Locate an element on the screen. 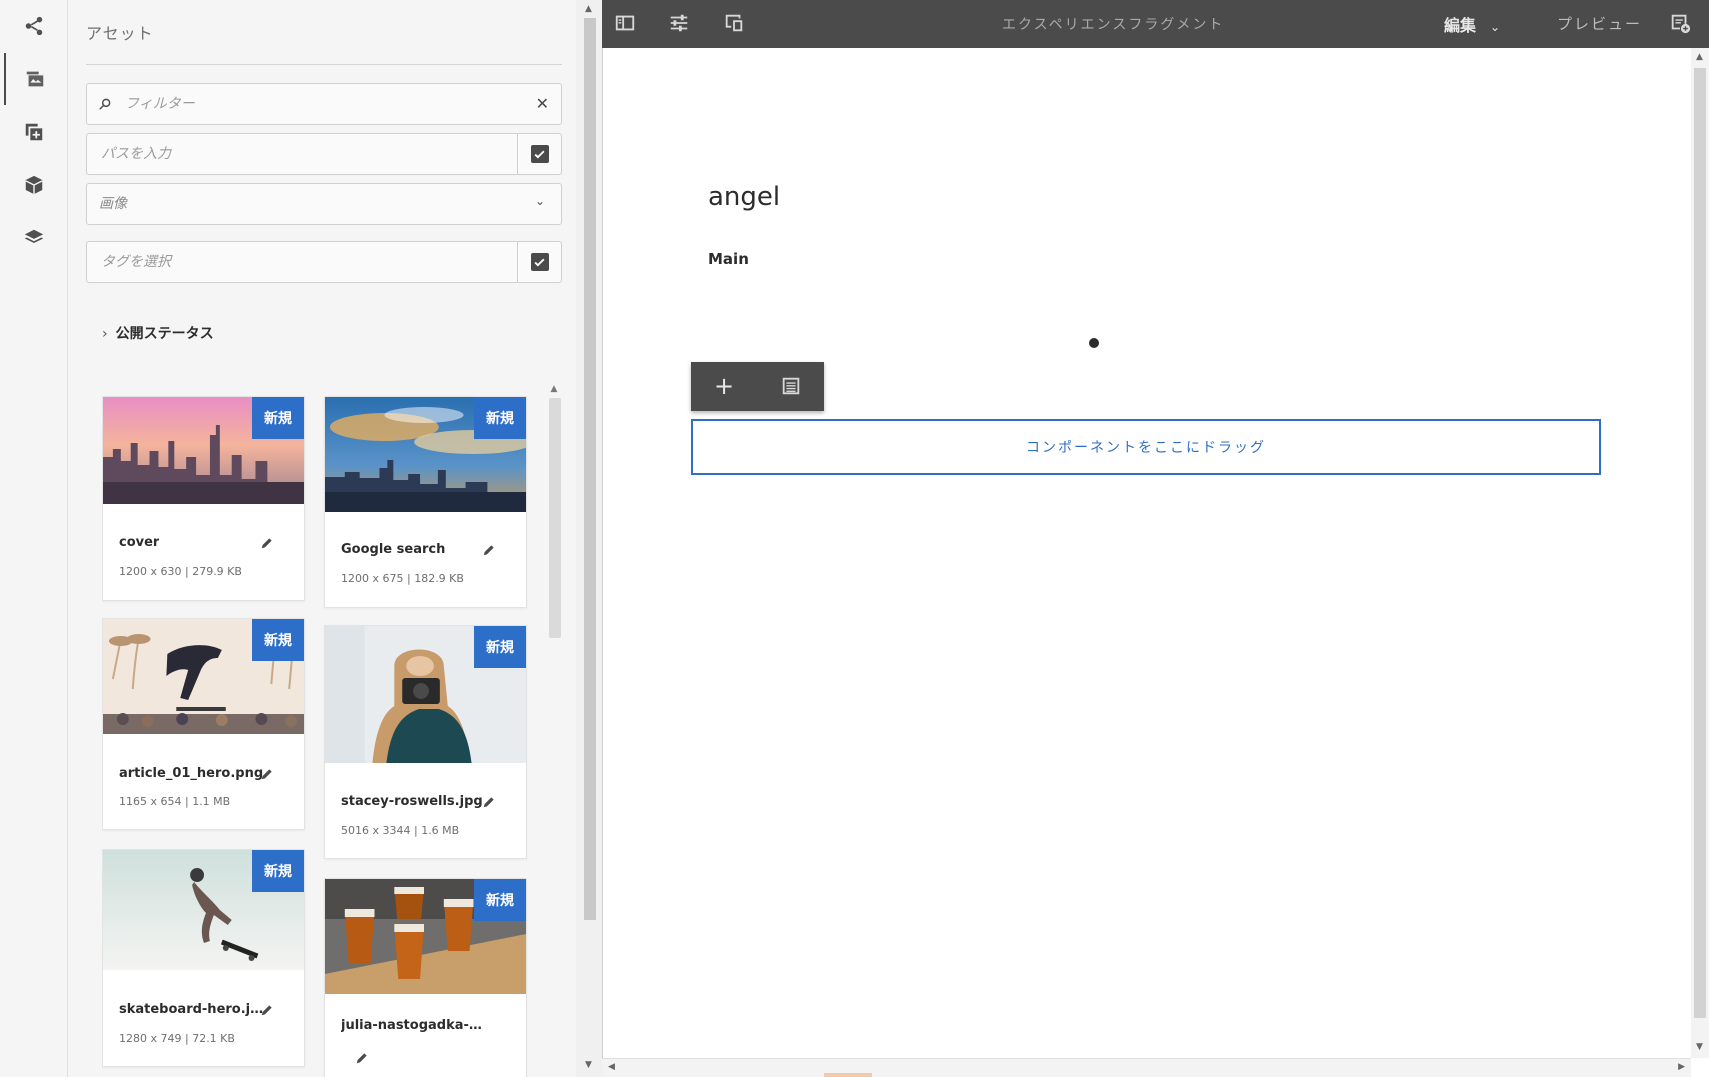  tags-picker-button is located at coordinates (539, 262).